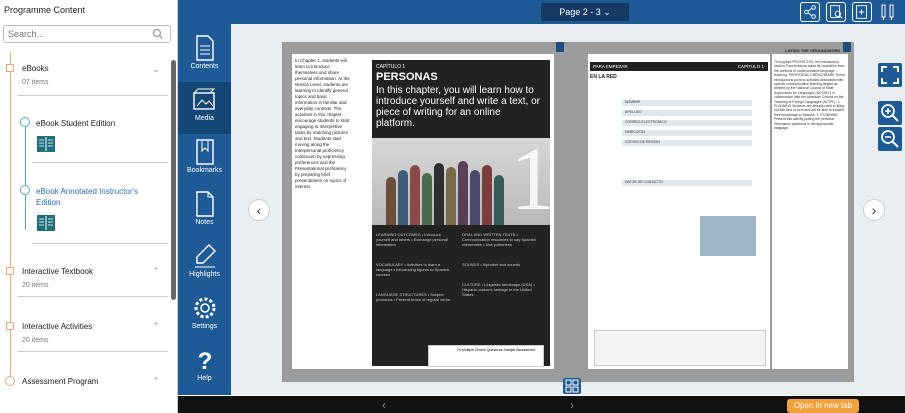 Image resolution: width=905 pixels, height=413 pixels. What do you see at coordinates (890, 75) in the screenshot?
I see `fullscreen-icon` at bounding box center [890, 75].